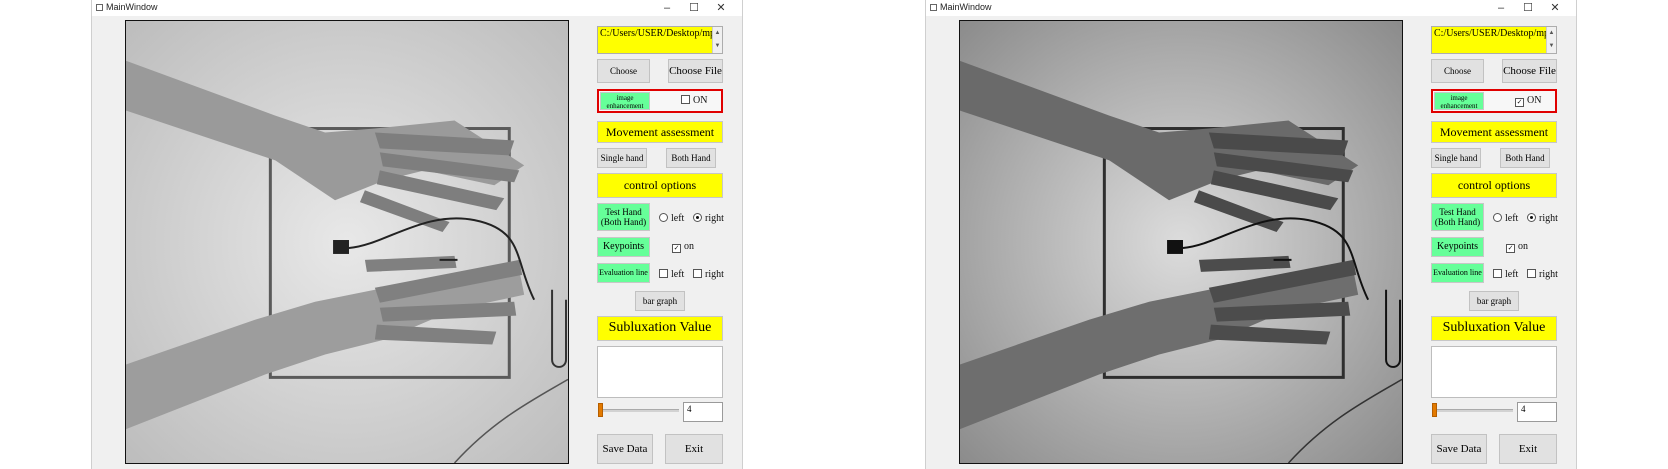  Describe the element at coordinates (1519, 102) in the screenshot. I see `enhancement-checkbox: ✓` at that location.